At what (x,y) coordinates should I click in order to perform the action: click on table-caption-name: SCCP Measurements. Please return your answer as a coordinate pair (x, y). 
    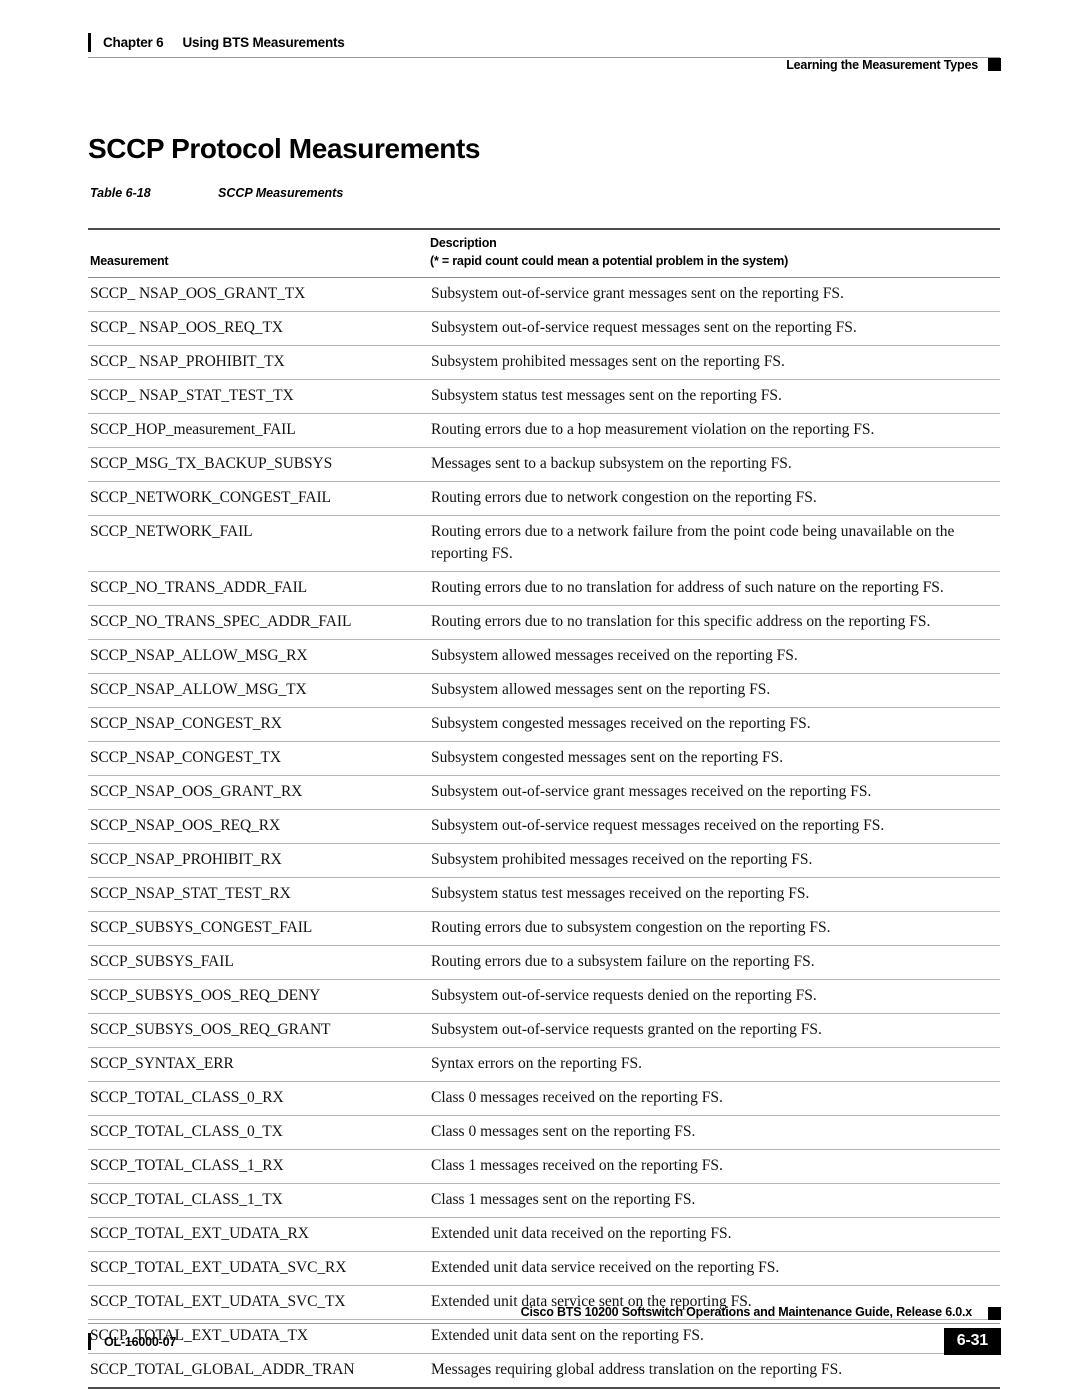
    Looking at the image, I should click on (281, 193).